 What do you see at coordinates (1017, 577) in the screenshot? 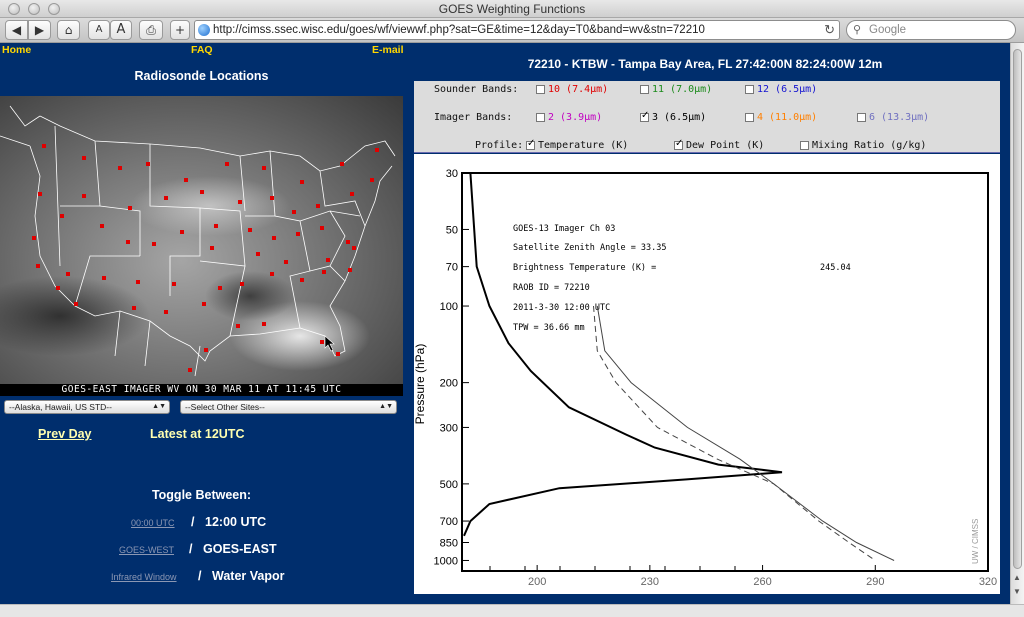
I see `scroll-up-icon: ▲` at bounding box center [1017, 577].